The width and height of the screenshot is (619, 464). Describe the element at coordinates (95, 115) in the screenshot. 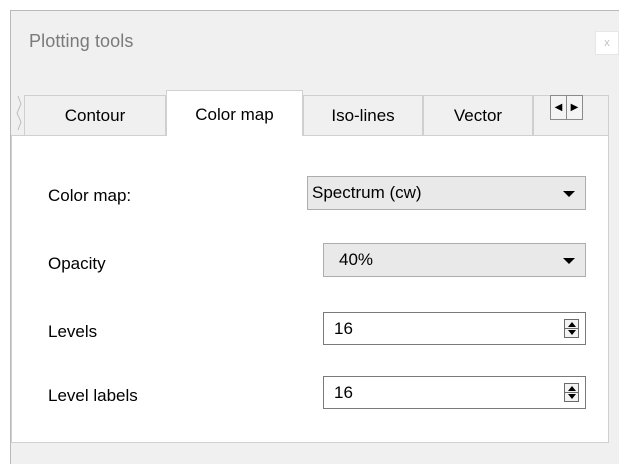

I see `tab-contour: Contour` at that location.